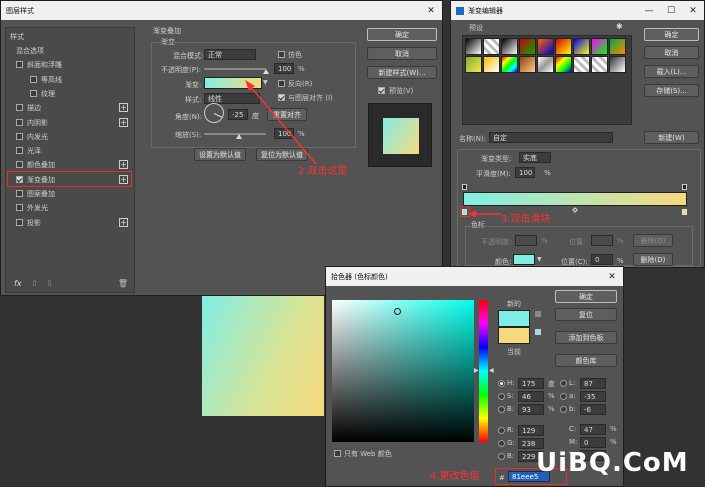  What do you see at coordinates (230, 54) in the screenshot?
I see `blend-mode-select: 正常` at bounding box center [230, 54].